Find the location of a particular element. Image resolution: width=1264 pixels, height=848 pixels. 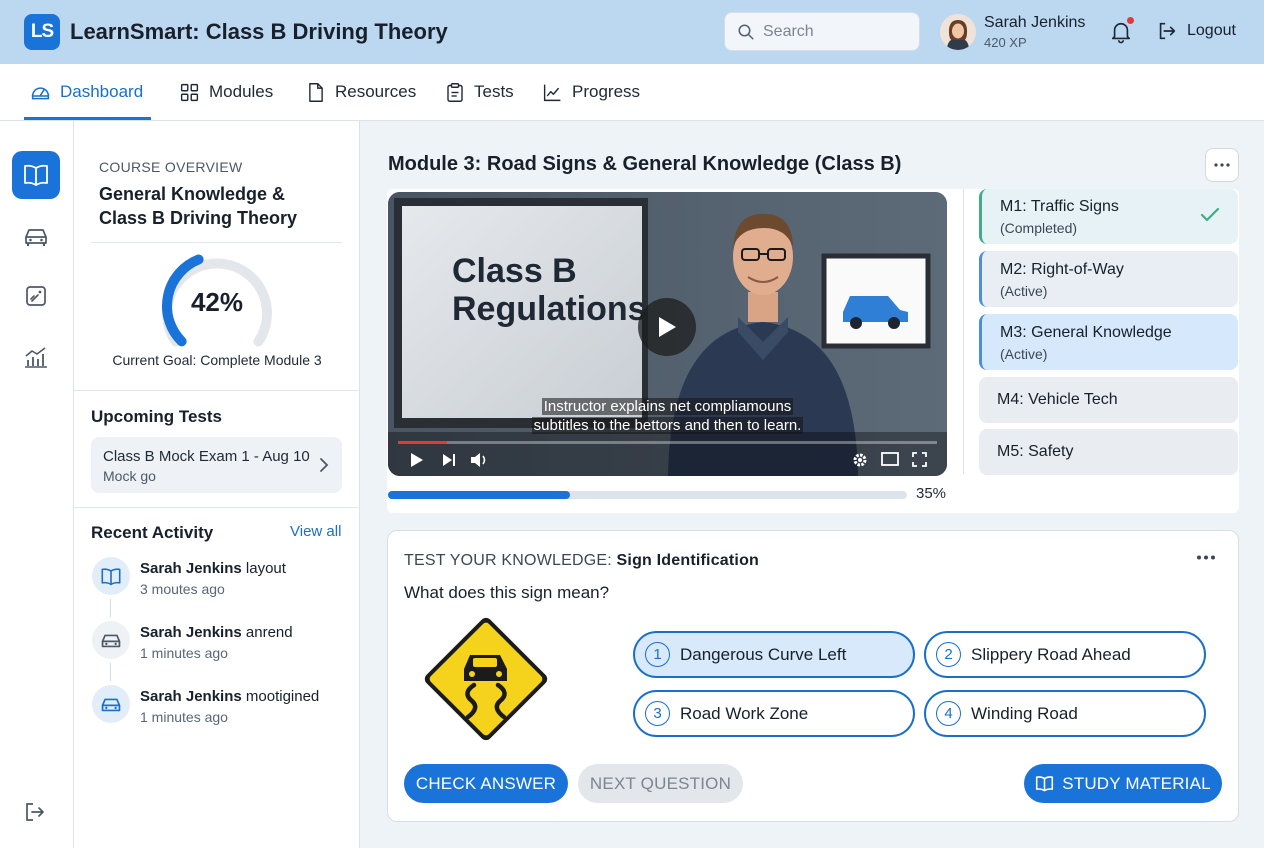

search-box is located at coordinates (822, 31).